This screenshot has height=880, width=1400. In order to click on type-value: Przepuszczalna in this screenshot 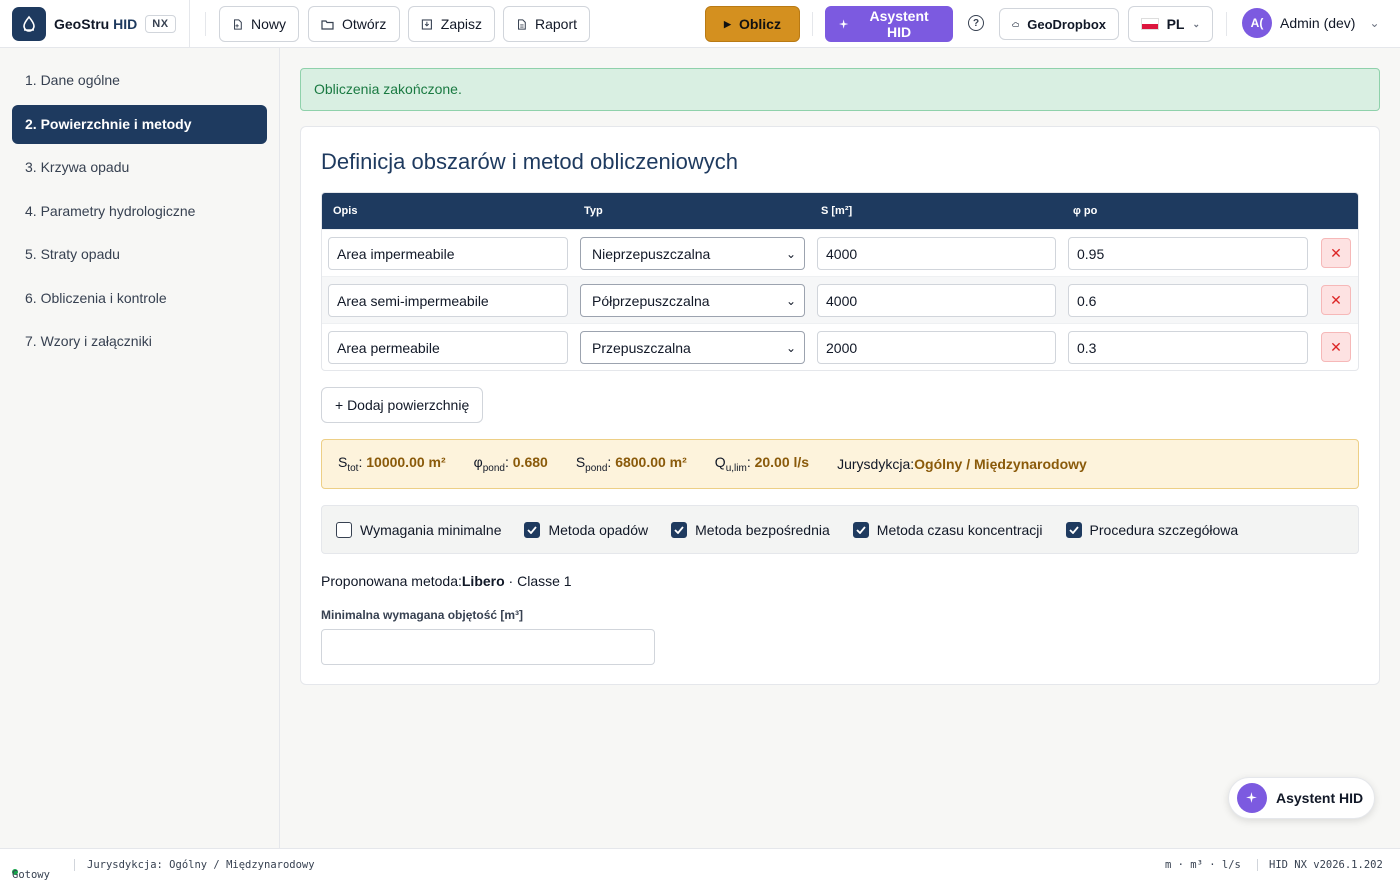, I will do `click(641, 347)`.